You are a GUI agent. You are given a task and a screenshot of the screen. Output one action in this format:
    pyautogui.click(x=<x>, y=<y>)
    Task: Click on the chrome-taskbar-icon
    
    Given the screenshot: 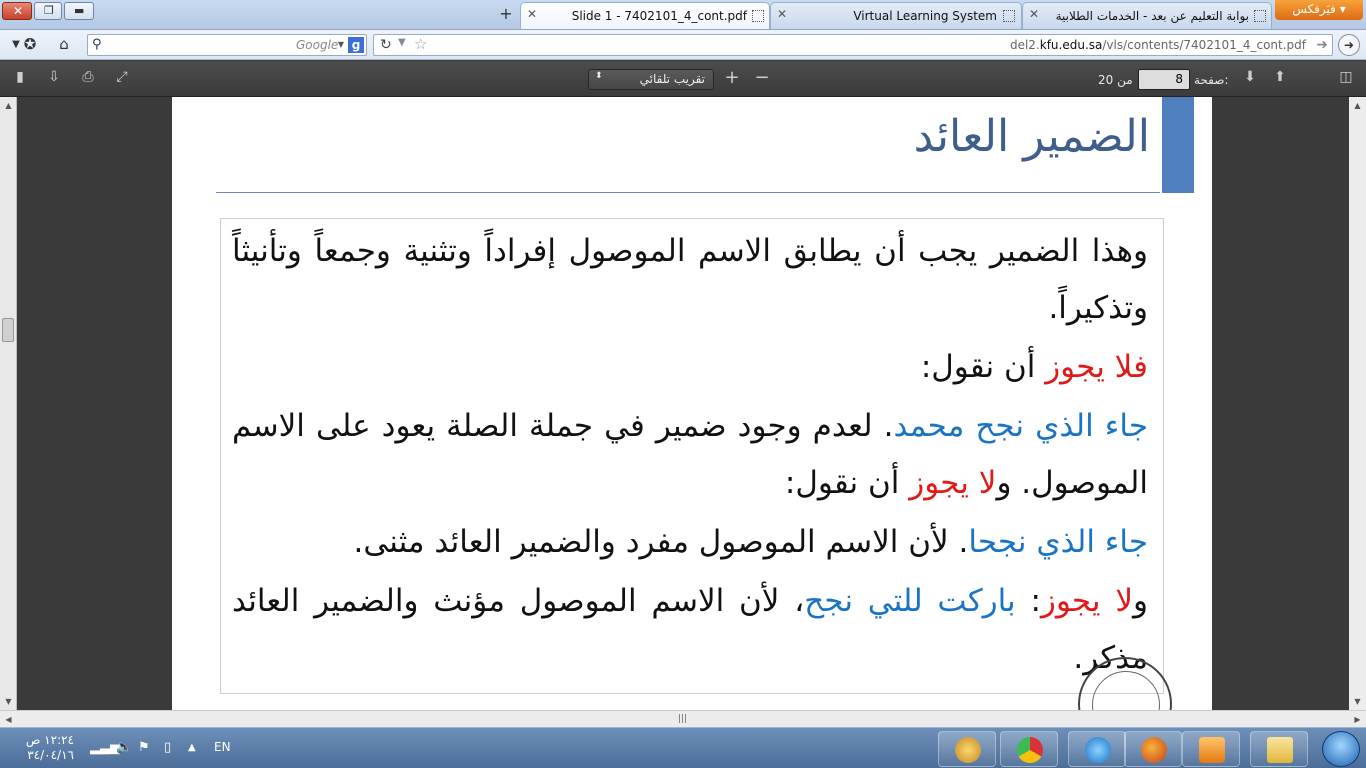 What is the action you would take?
    pyautogui.click(x=1029, y=749)
    